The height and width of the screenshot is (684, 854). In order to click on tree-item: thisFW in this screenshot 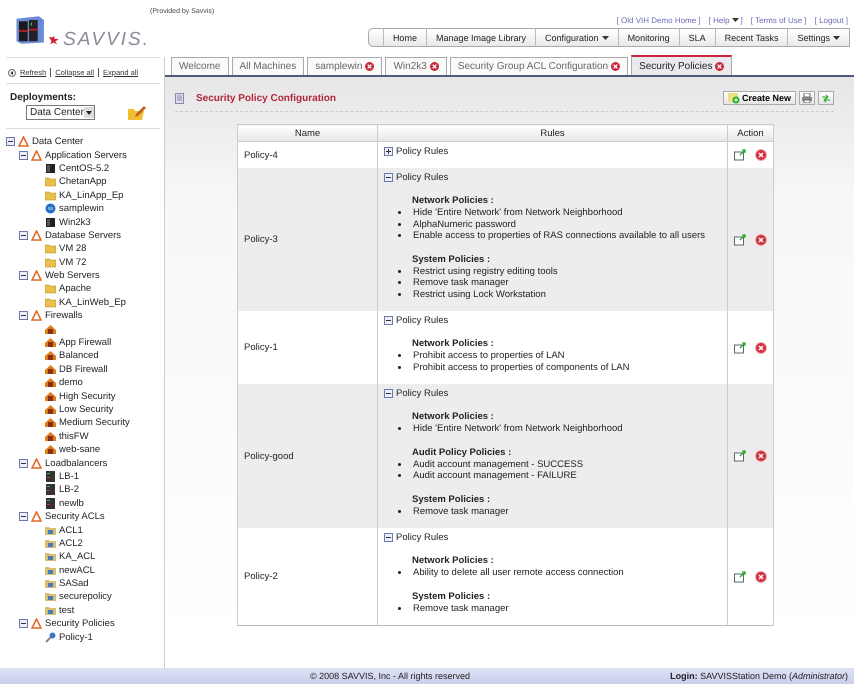, I will do `click(74, 436)`.